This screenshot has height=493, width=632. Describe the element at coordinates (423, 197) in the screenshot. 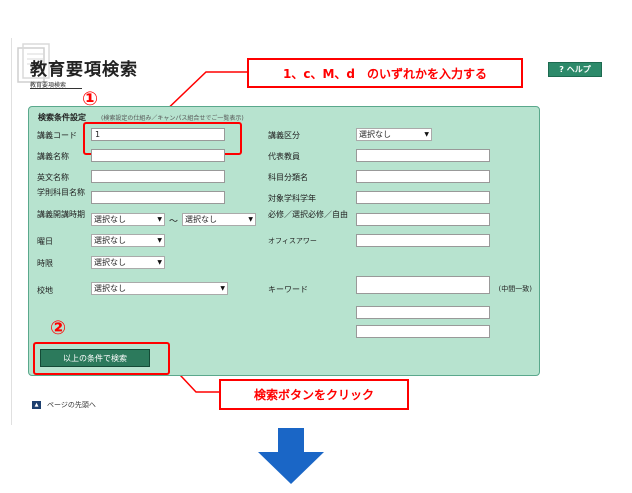

I see `target-year-input` at that location.